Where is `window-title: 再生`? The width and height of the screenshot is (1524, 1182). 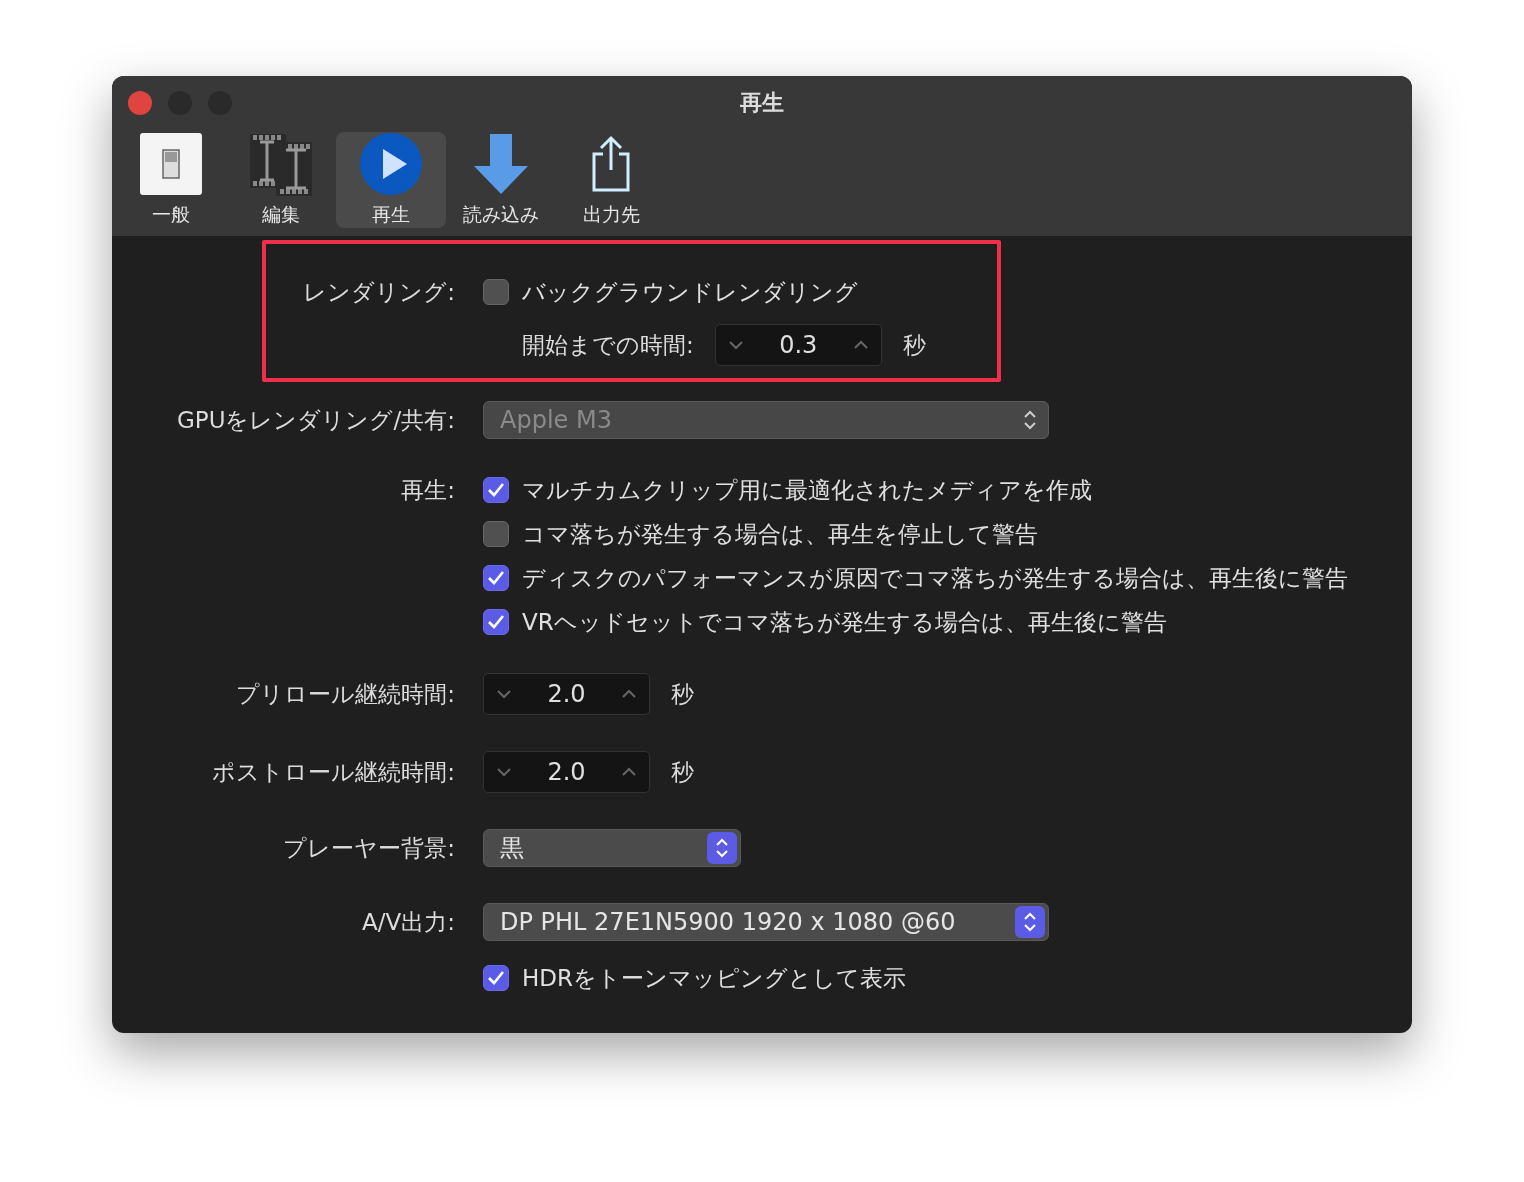
window-title: 再生 is located at coordinates (762, 102).